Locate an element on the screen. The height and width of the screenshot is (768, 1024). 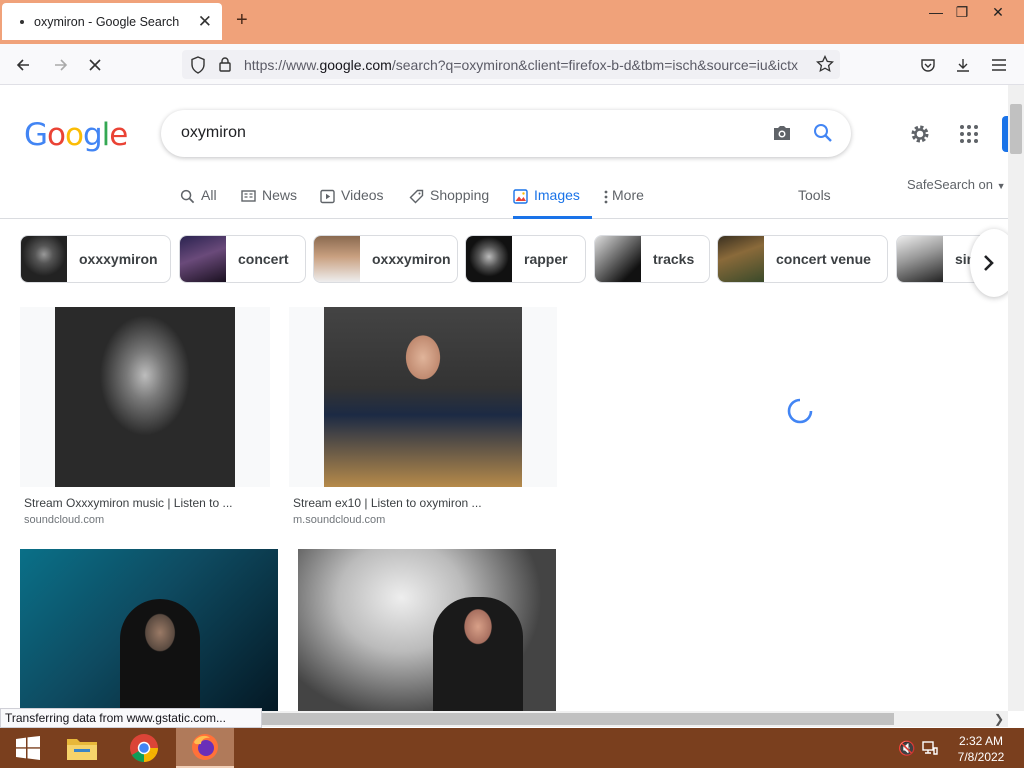
chip-oxxxymiron-2: oxxxymiron is located at coordinates (385, 259).